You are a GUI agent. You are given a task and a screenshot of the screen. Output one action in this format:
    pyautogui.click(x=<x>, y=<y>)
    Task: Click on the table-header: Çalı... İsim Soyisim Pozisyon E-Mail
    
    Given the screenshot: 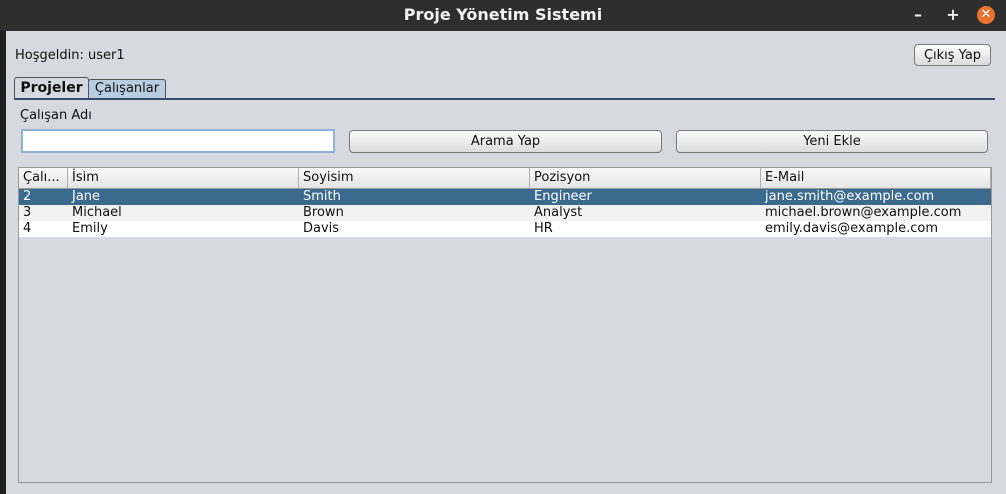 What is the action you would take?
    pyautogui.click(x=505, y=178)
    